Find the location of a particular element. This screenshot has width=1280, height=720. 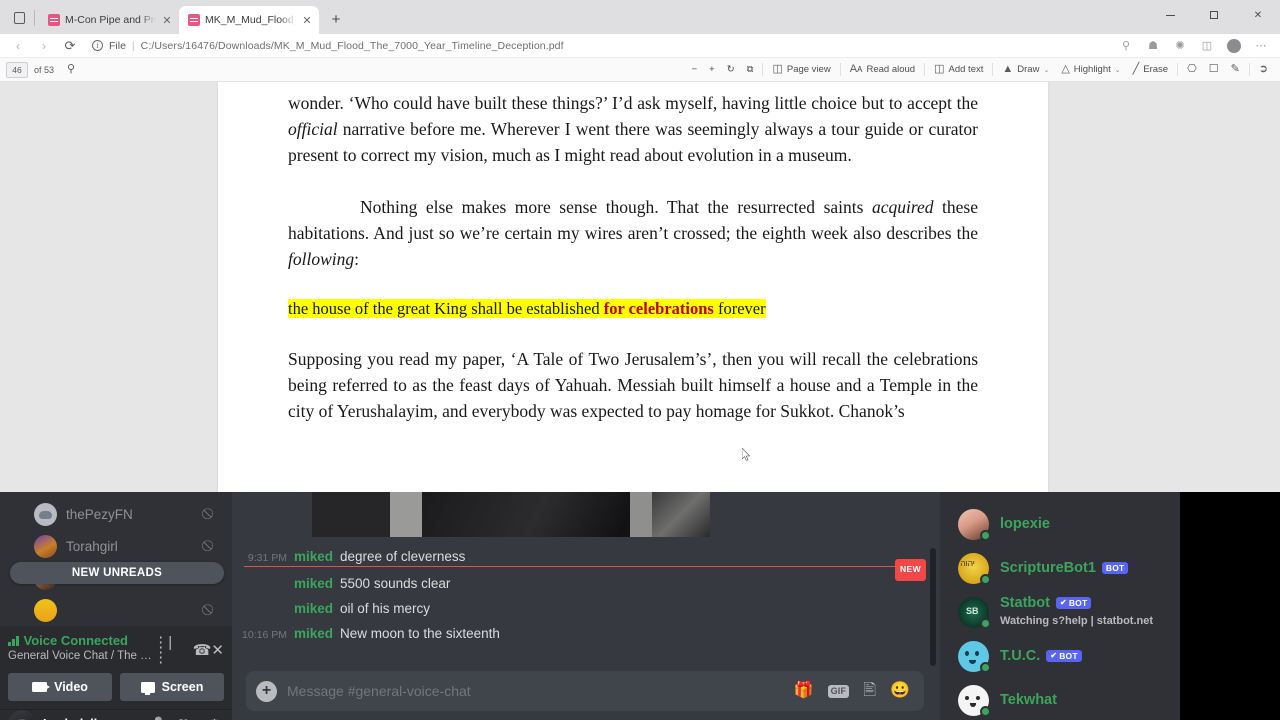

member-row: Tekwhat is located at coordinates (1060, 699).